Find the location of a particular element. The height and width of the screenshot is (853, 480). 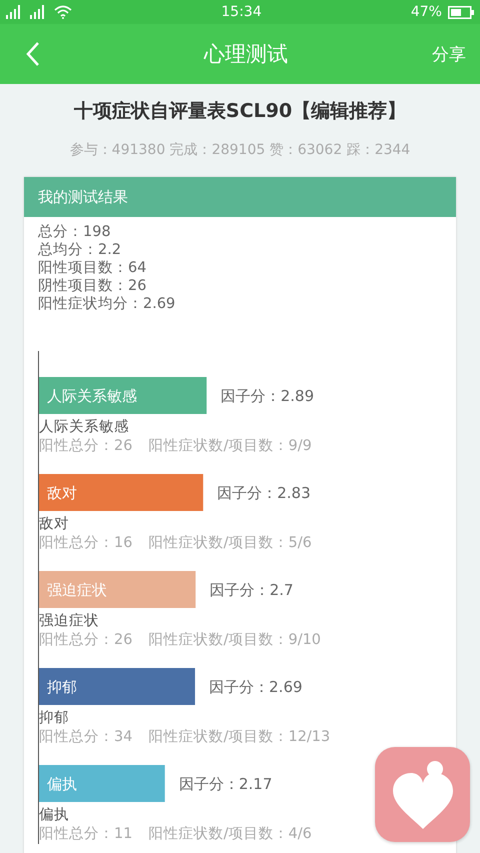

summary-line: 总均分：2.2 is located at coordinates (80, 250).